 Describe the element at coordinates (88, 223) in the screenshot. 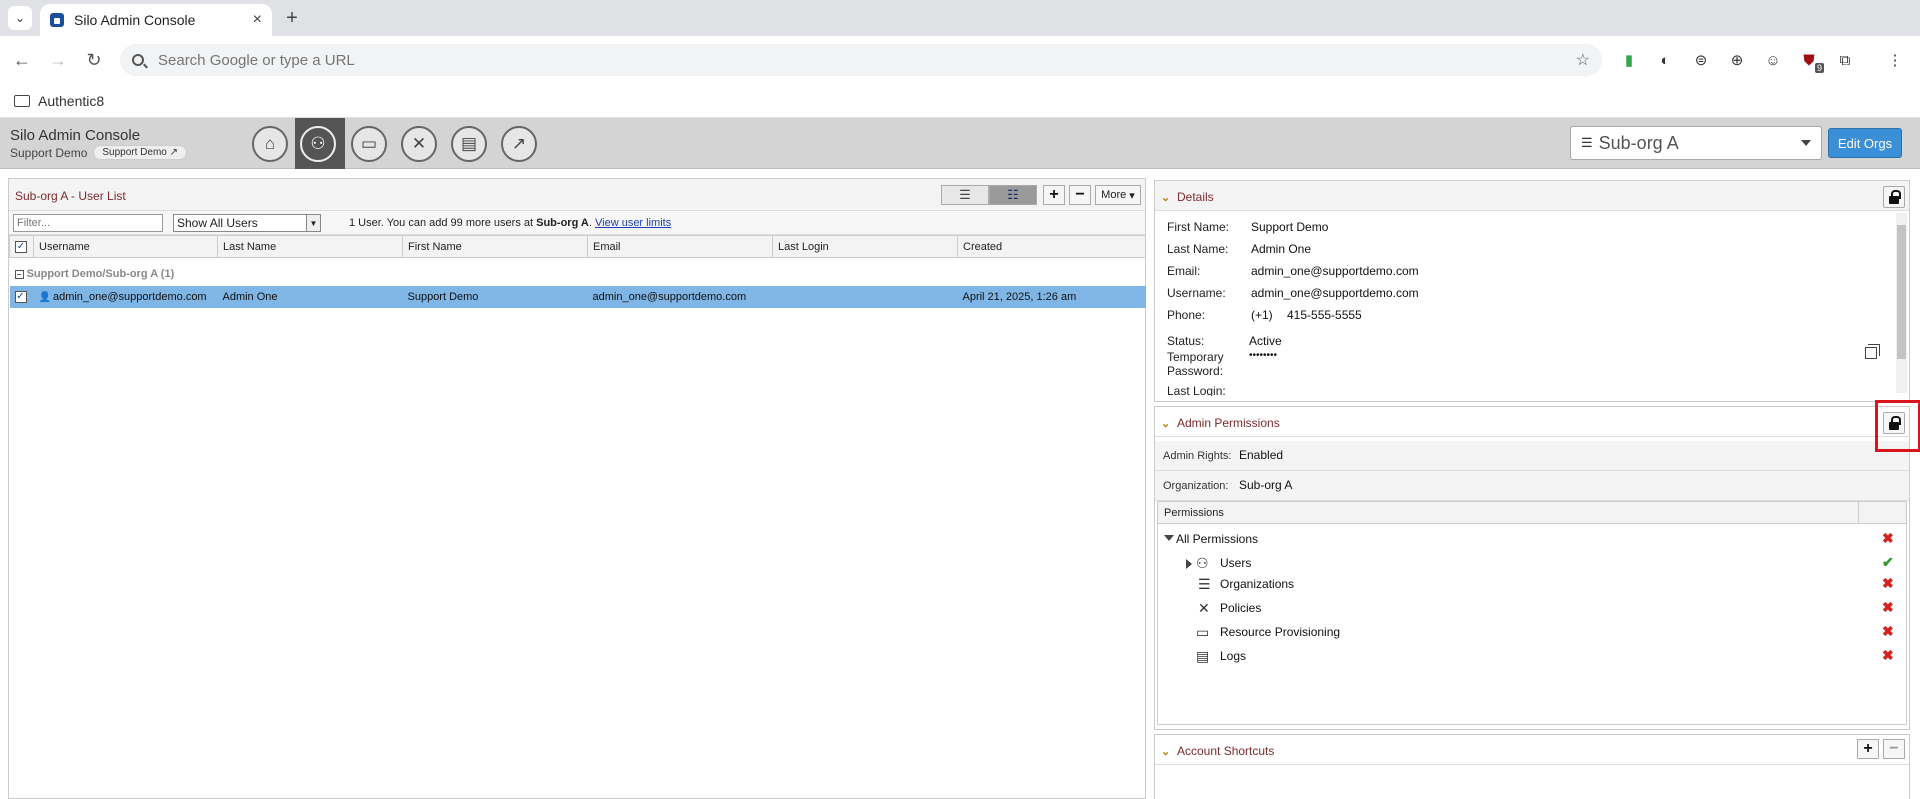

I see `filter-input` at that location.